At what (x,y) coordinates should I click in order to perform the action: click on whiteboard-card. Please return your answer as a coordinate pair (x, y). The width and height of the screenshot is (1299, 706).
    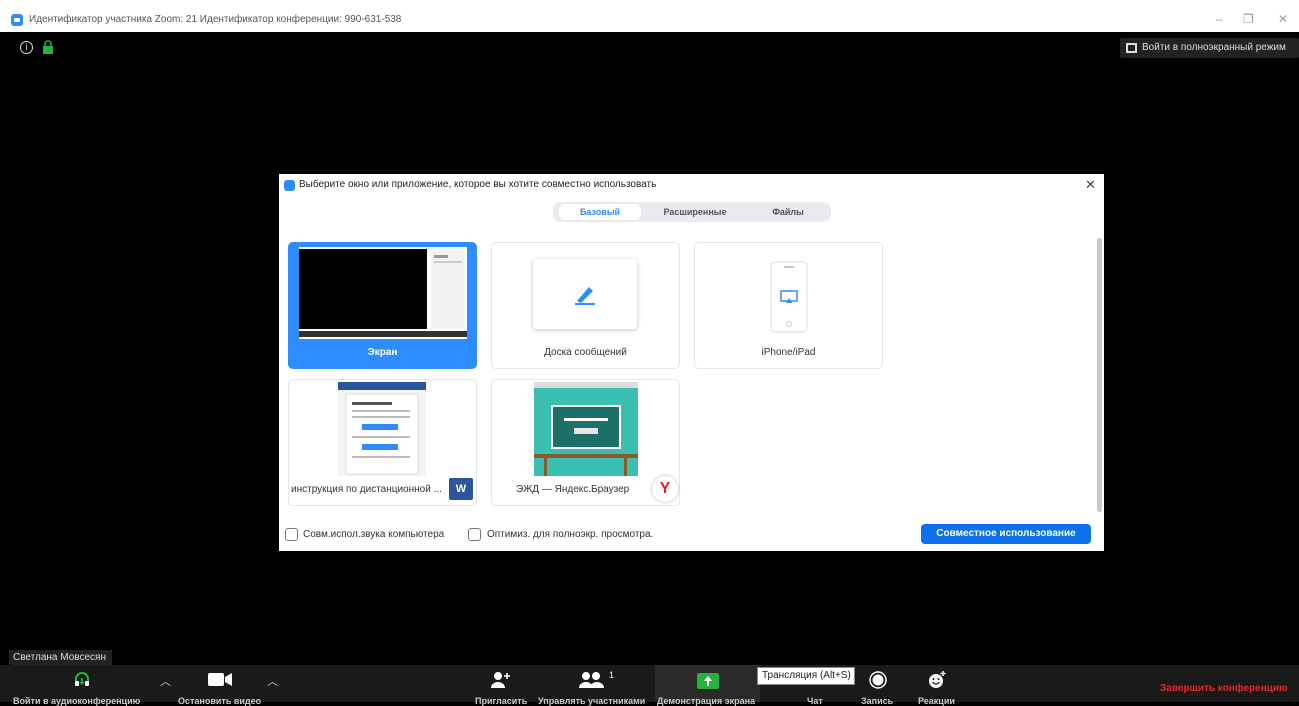
    Looking at the image, I should click on (585, 294).